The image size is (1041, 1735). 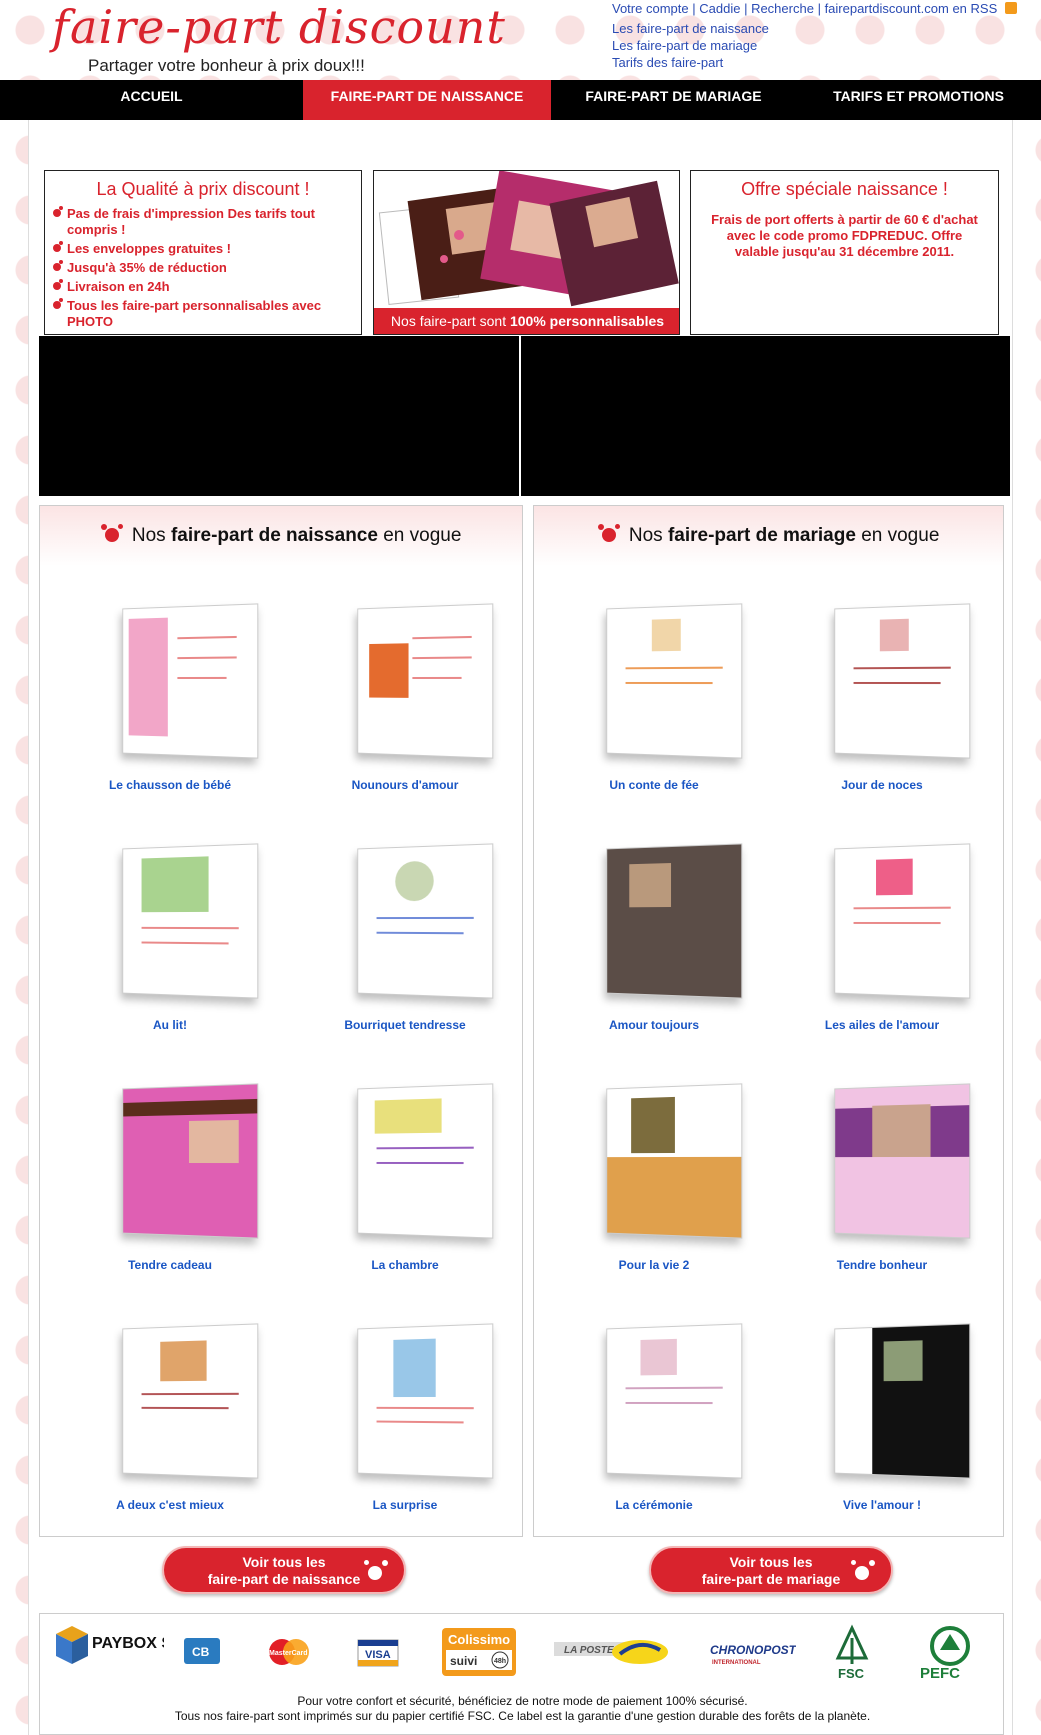 What do you see at coordinates (882, 1025) in the screenshot?
I see `product-name: Les ailes de l'amour` at bounding box center [882, 1025].